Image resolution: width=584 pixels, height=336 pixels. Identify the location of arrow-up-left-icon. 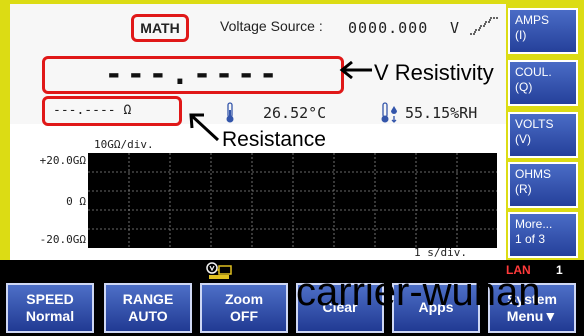
(204, 127).